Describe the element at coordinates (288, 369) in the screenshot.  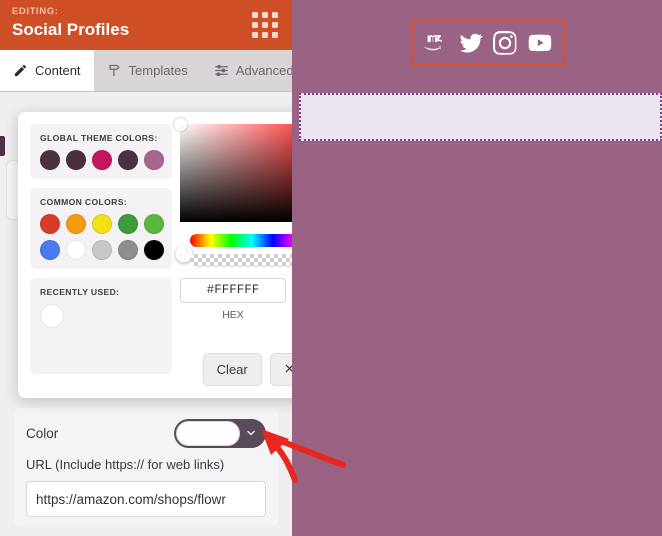
I see `close-x-icon` at that location.